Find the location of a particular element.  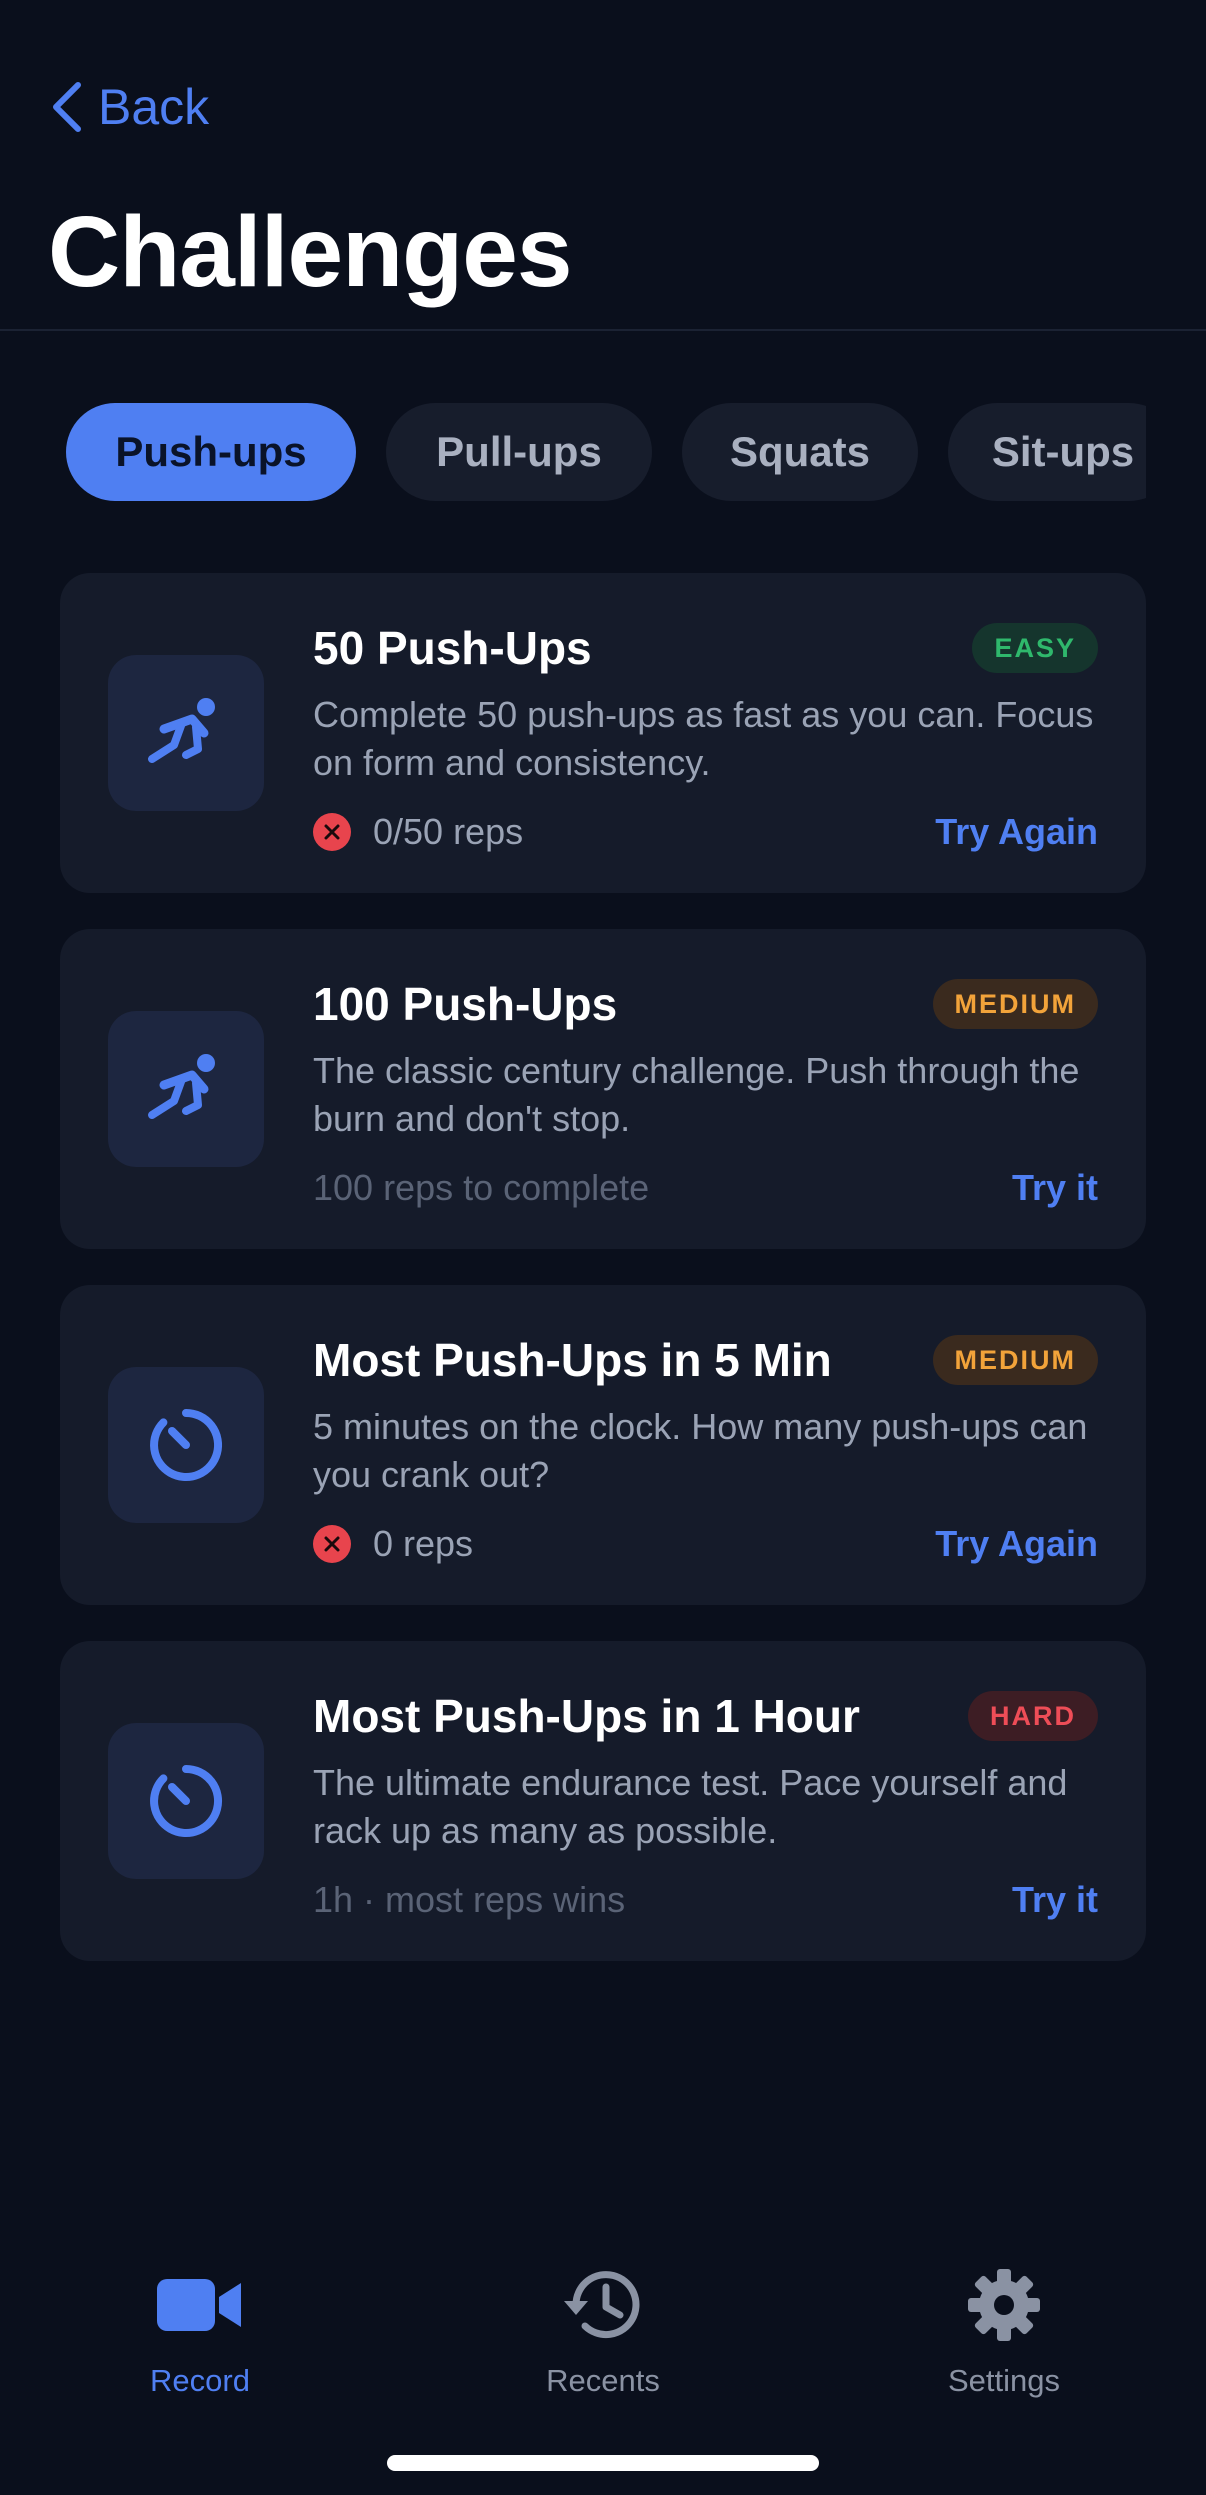

challenge-title: Most Push-Ups in 1 Hour is located at coordinates (586, 1716).